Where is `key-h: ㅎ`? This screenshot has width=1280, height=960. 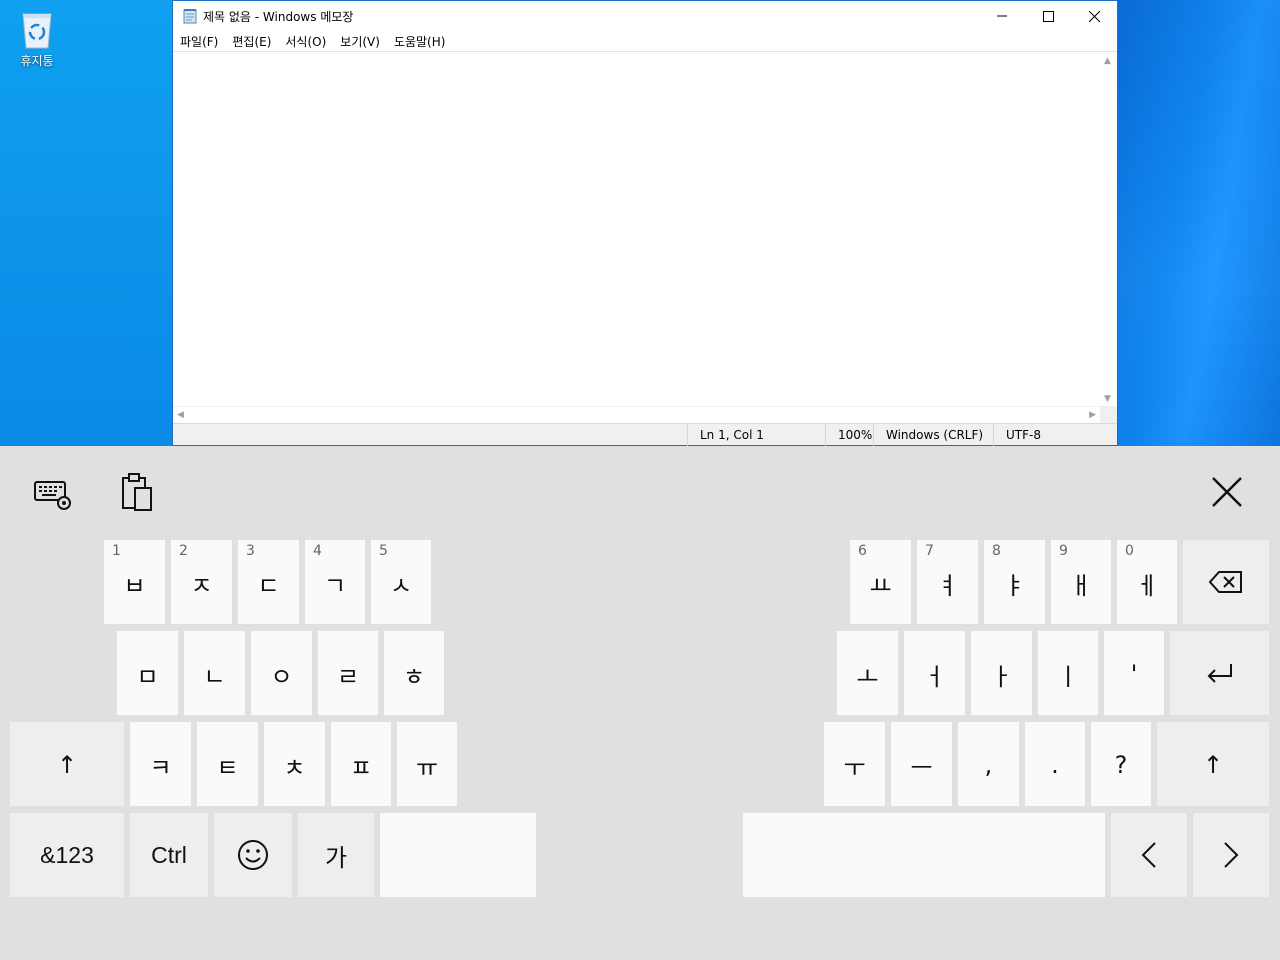 key-h: ㅎ is located at coordinates (414, 673).